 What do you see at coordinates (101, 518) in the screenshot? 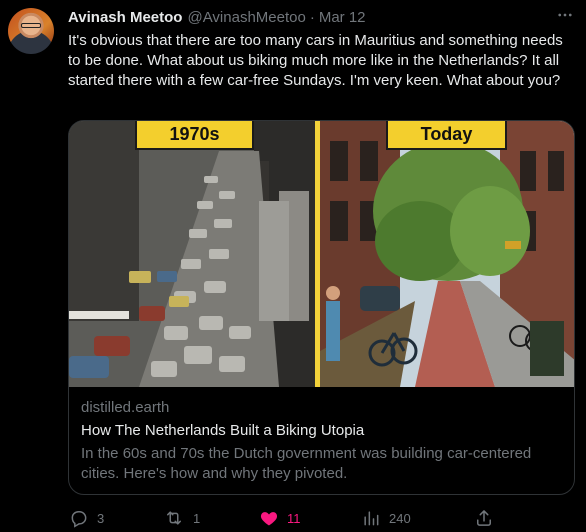
I see `reply-count: 3` at bounding box center [101, 518].